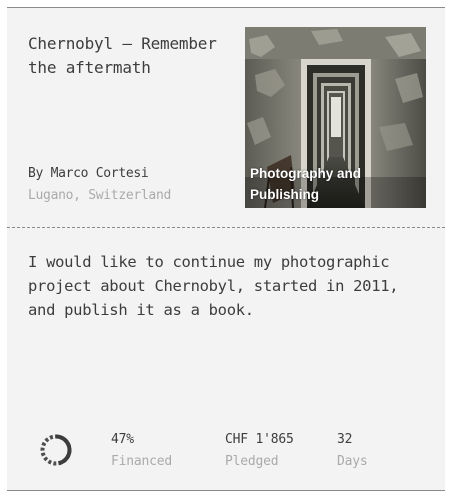 The height and width of the screenshot is (501, 456). I want to click on section-divider, so click(226, 227).